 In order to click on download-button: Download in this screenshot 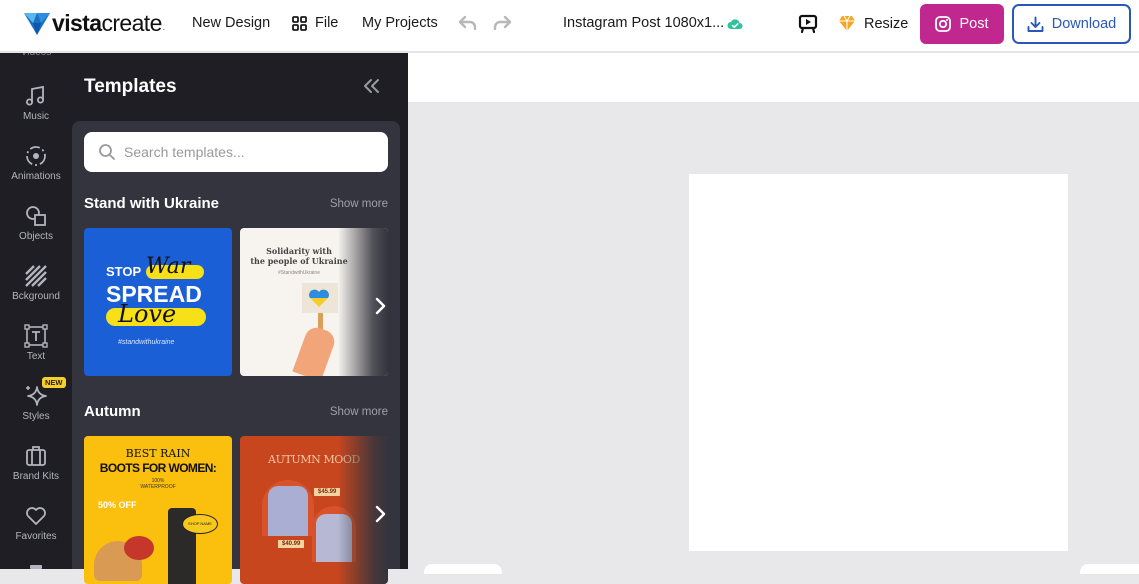, I will do `click(1071, 24)`.